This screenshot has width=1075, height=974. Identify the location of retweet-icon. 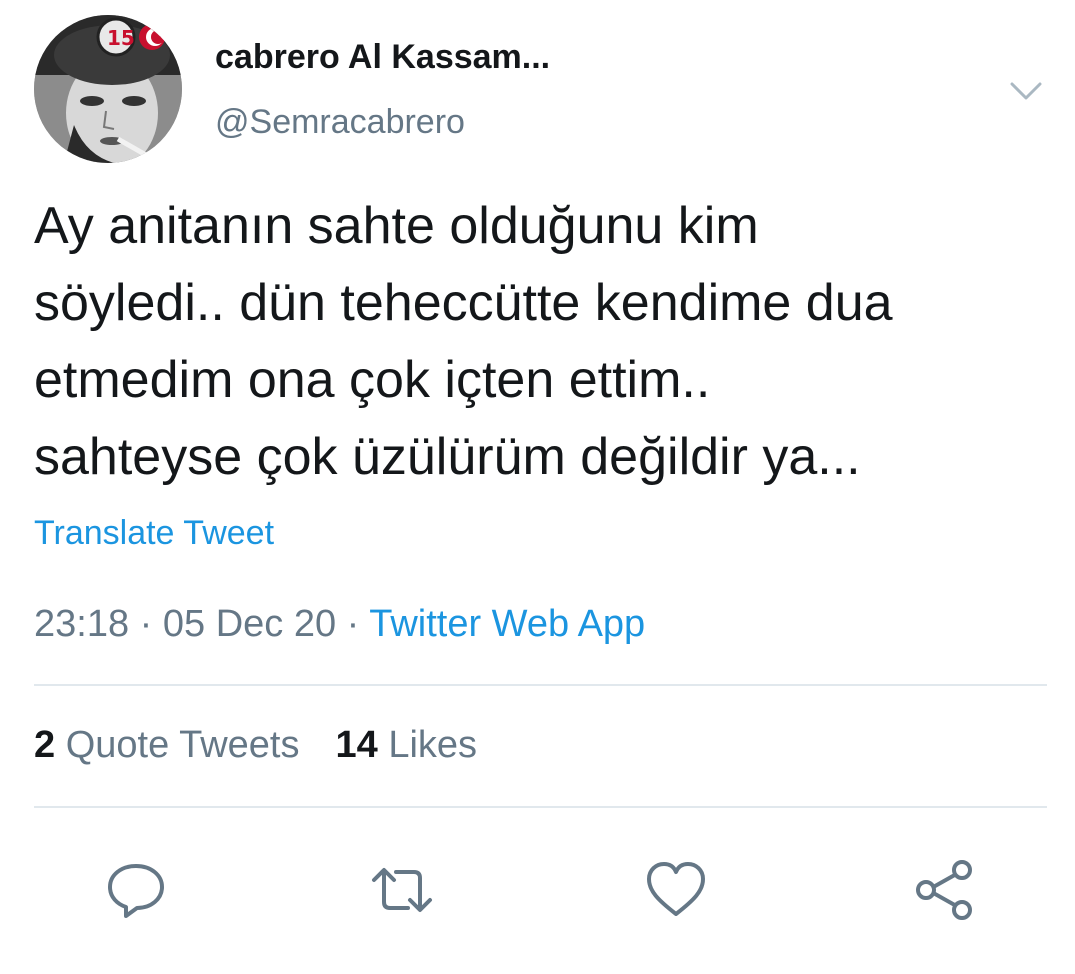
(402, 890).